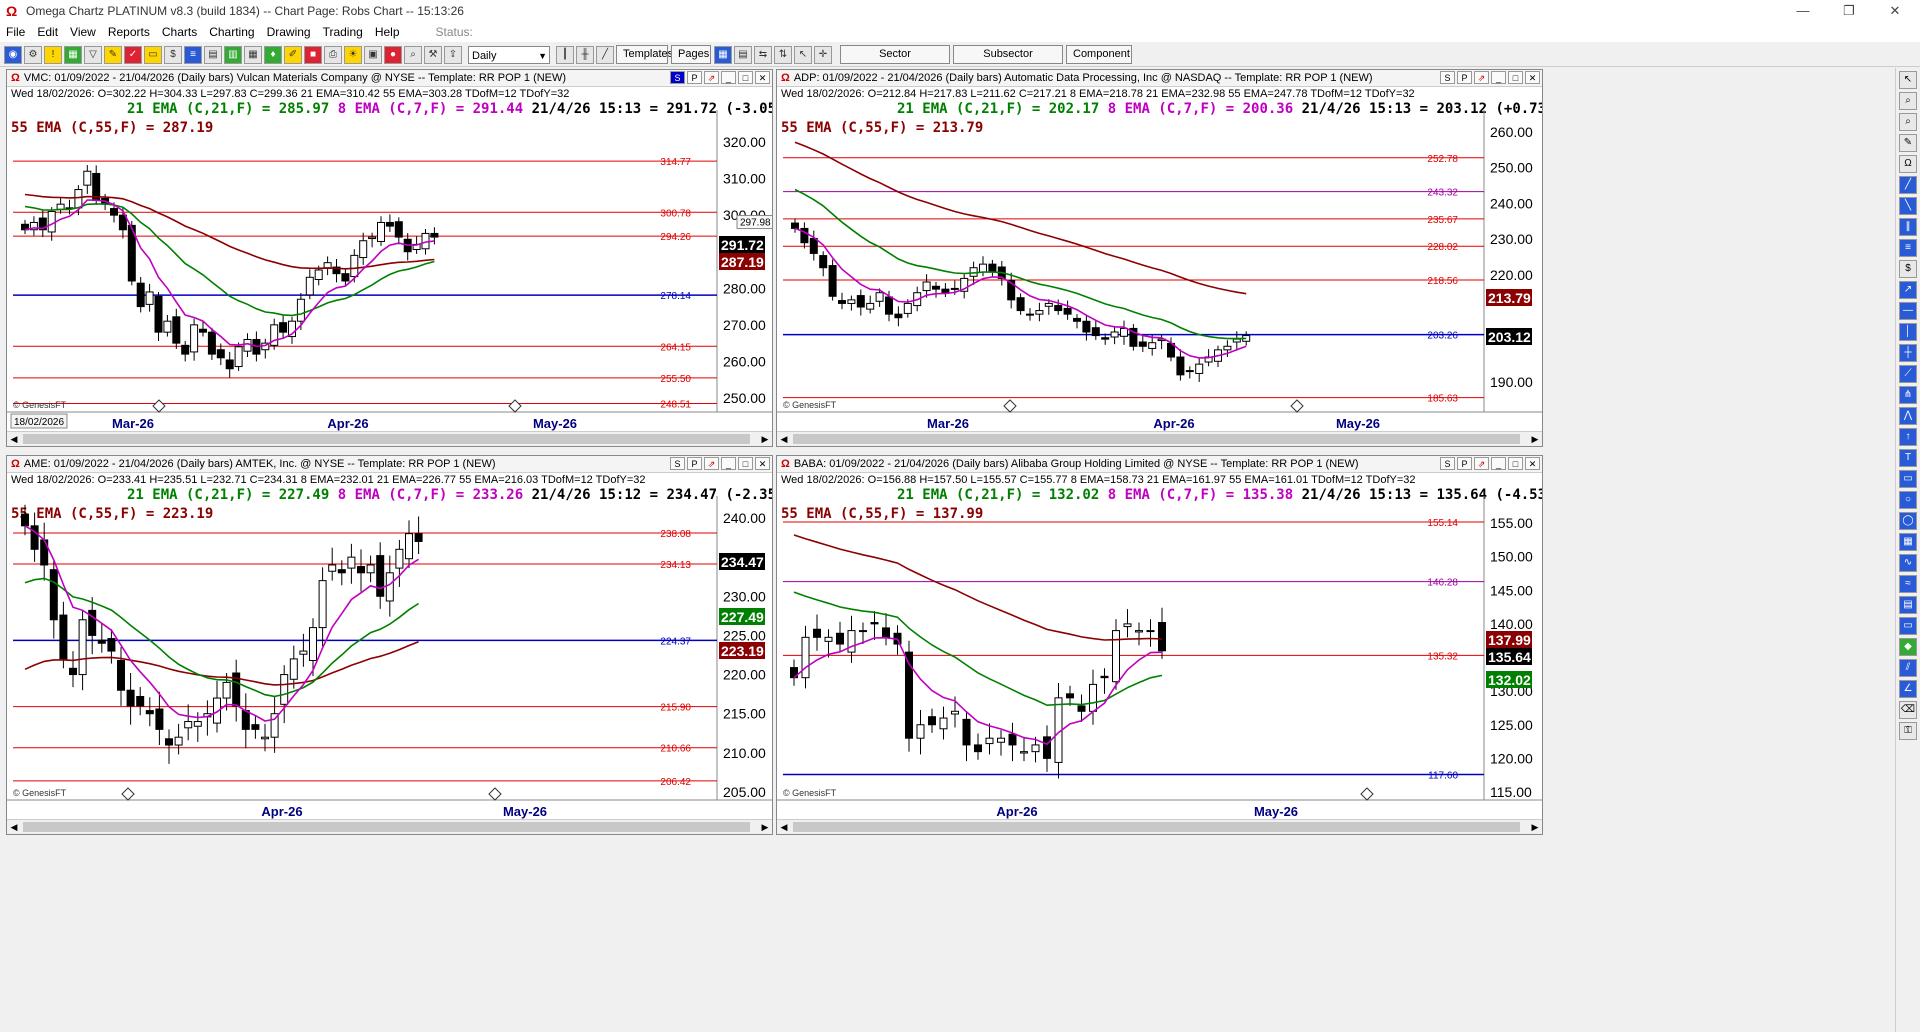 The height and width of the screenshot is (1032, 1920). I want to click on eraser-icon: ⌫, so click(1908, 710).